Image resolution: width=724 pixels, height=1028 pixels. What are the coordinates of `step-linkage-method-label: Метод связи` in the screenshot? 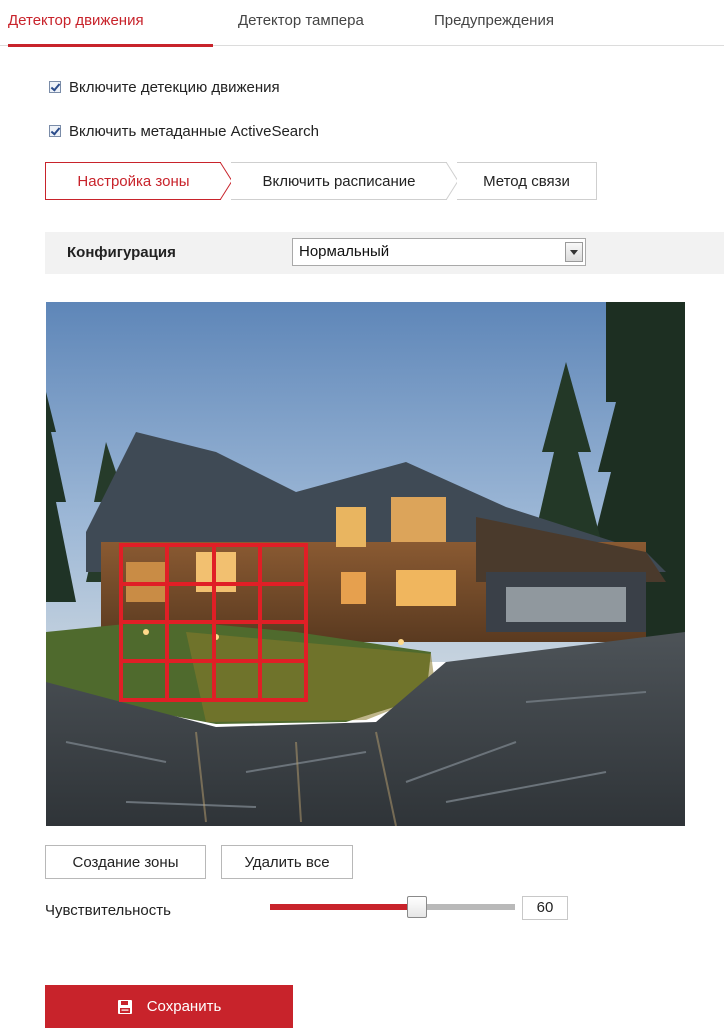 It's located at (526, 181).